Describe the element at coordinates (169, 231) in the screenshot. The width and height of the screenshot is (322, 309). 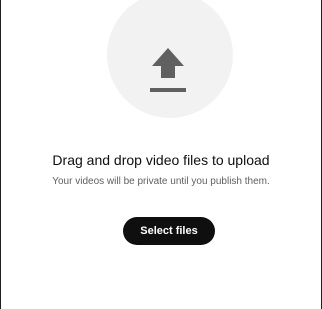
I see `select-files-button: Select files` at that location.